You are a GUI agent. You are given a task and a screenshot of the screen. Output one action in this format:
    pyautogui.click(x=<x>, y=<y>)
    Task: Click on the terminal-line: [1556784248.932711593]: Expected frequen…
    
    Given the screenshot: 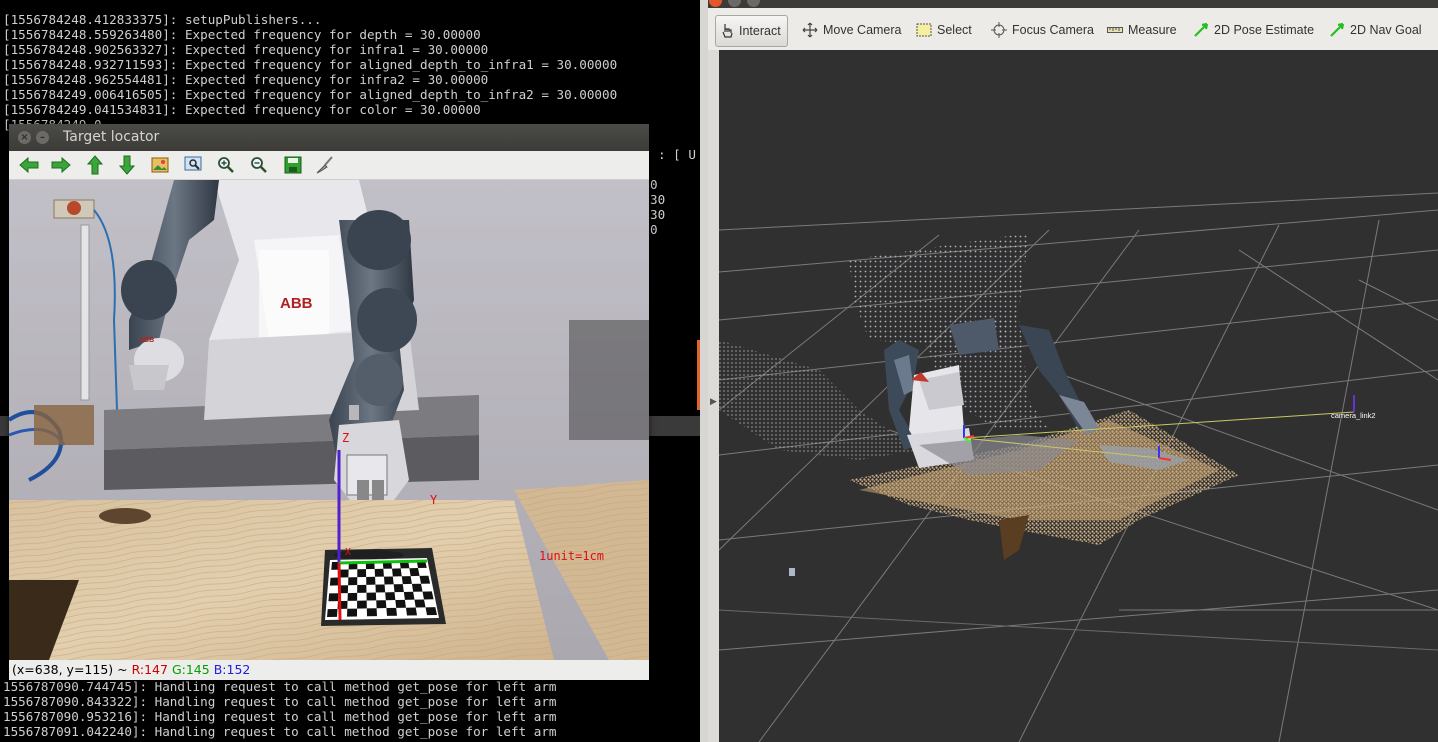 What is the action you would take?
    pyautogui.click(x=310, y=64)
    